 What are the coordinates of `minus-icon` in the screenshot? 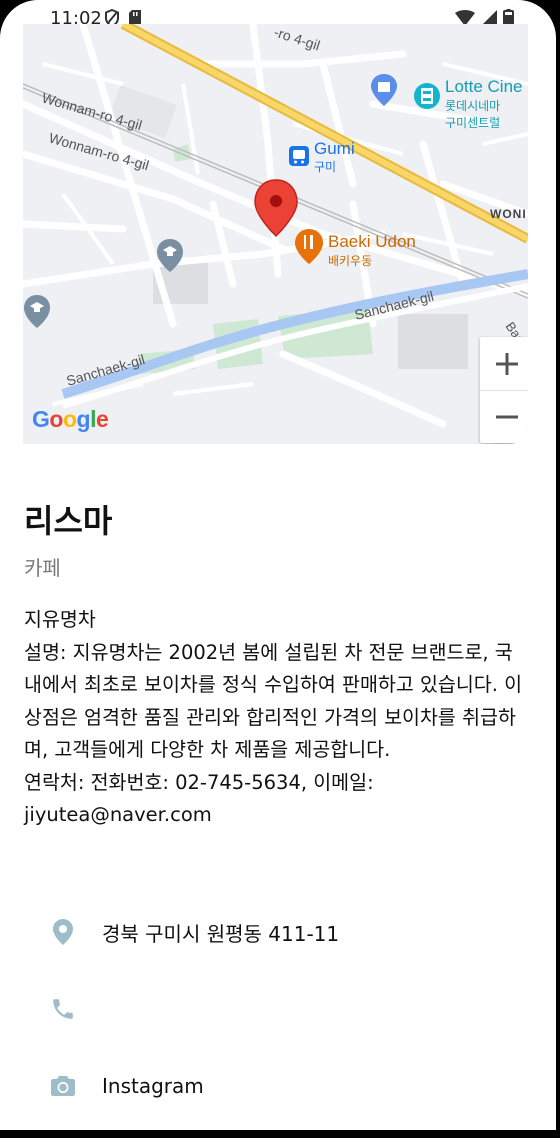 It's located at (507, 416).